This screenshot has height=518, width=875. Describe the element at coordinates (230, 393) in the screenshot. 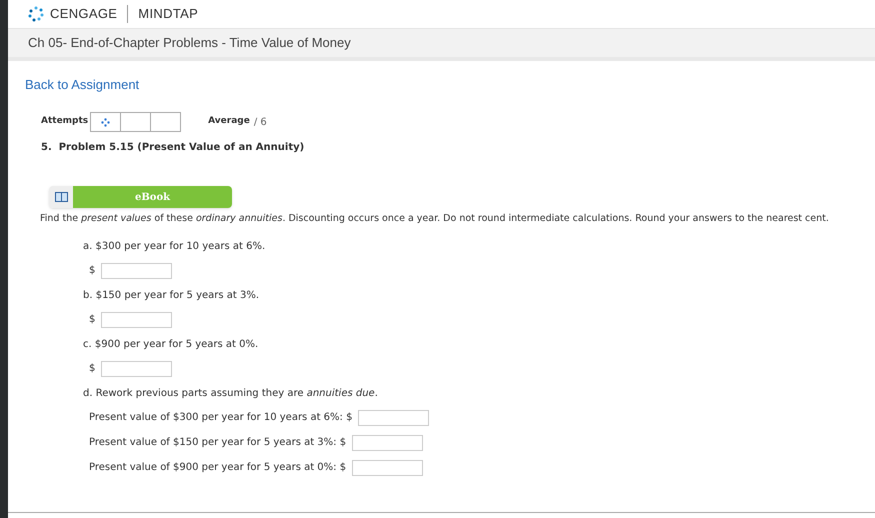

I see `part-prompt: d. Rework previous parts assuming they are annuities due.` at that location.